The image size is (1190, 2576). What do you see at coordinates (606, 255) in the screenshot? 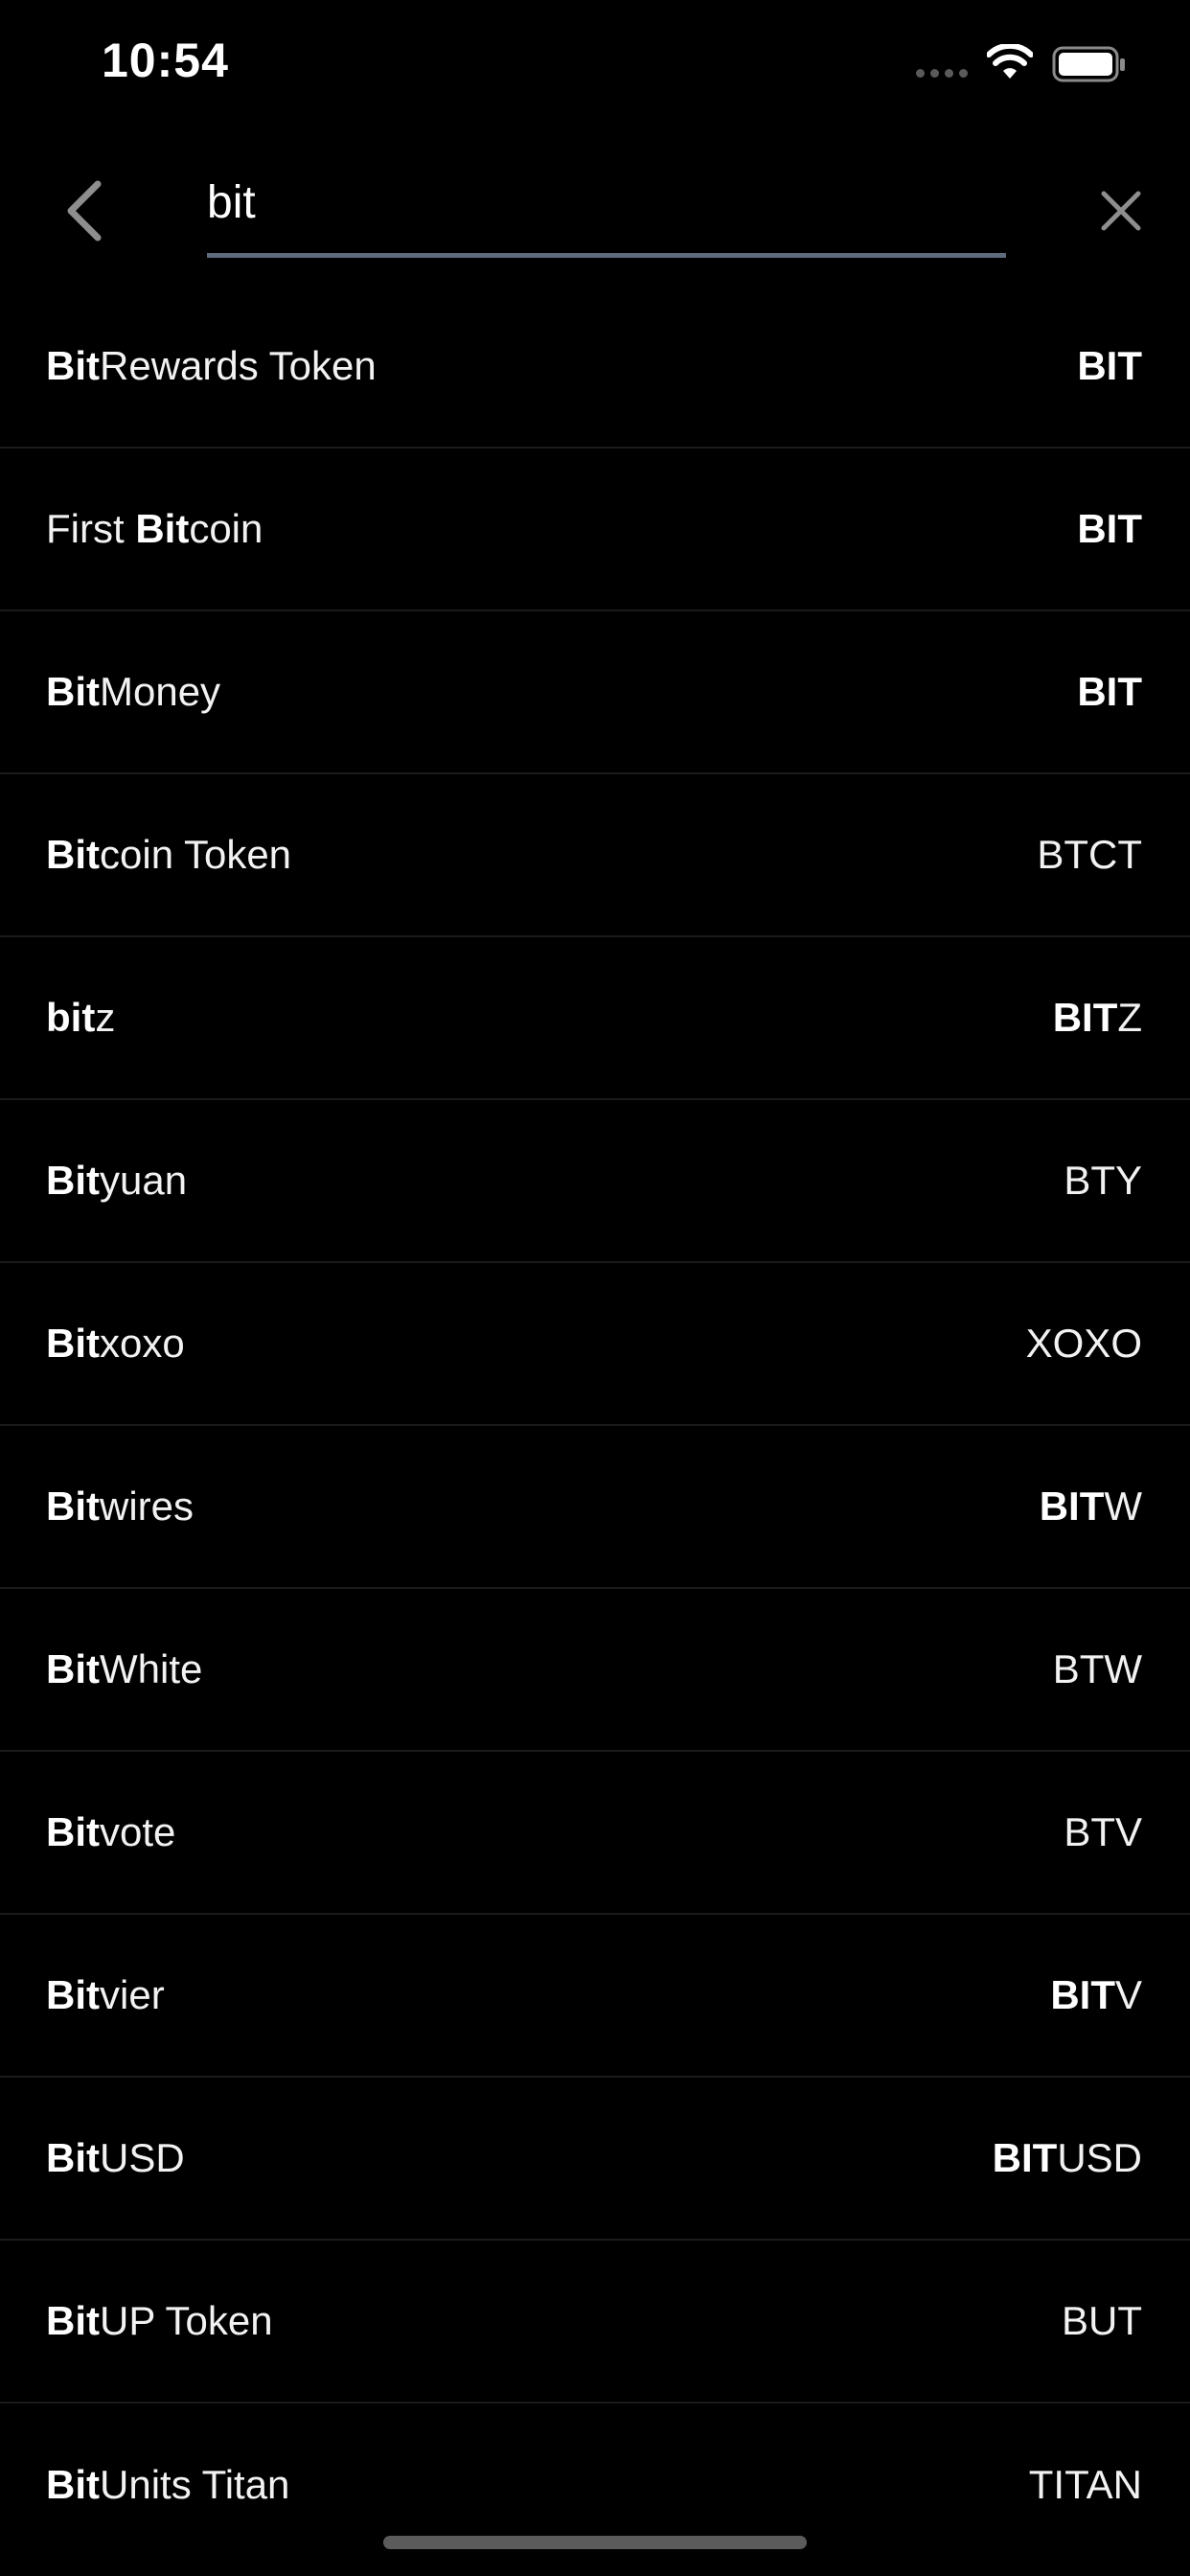
I see `search-underline` at bounding box center [606, 255].